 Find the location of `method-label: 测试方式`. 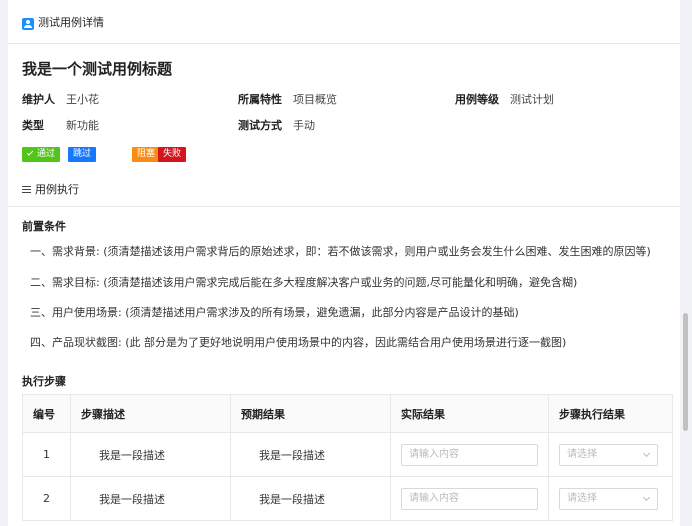

method-label: 测试方式 is located at coordinates (260, 125).